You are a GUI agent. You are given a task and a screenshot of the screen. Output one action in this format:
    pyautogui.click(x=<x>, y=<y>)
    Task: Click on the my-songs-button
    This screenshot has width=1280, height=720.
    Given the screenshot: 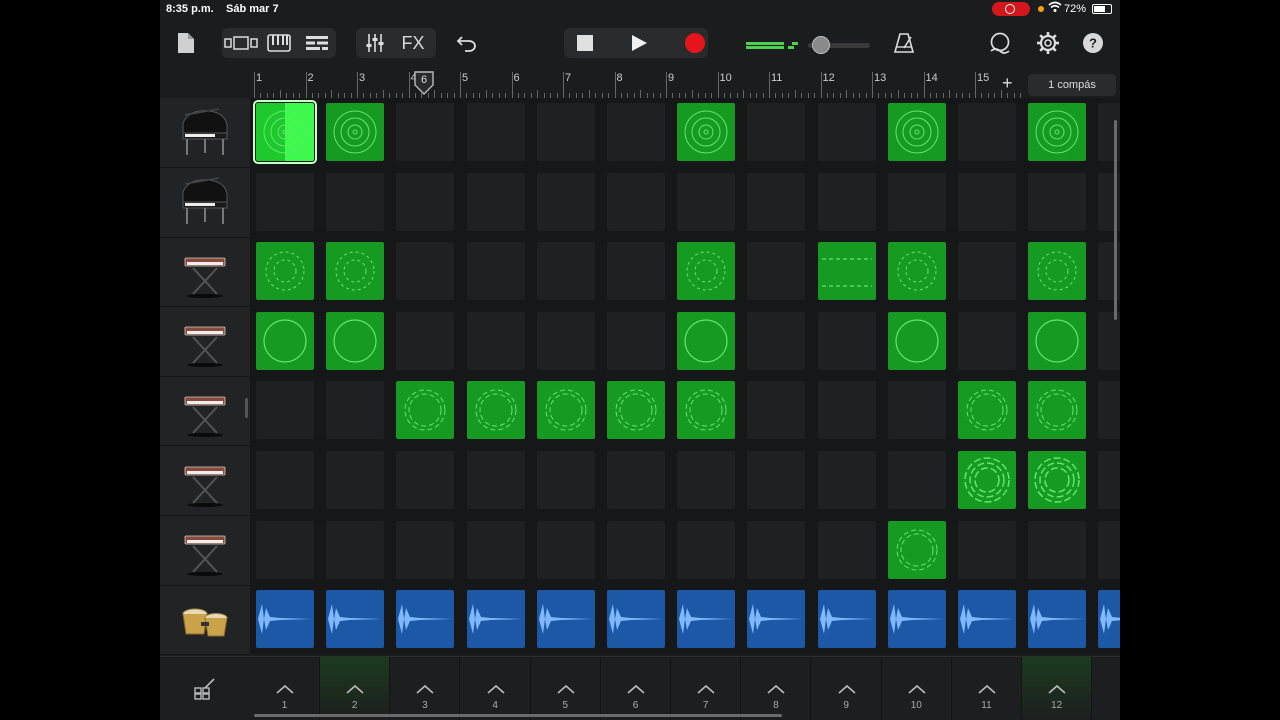 What is the action you would take?
    pyautogui.click(x=186, y=43)
    